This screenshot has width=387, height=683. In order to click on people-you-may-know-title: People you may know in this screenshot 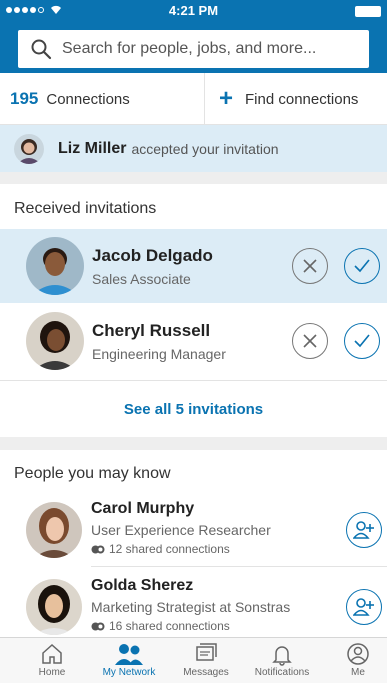, I will do `click(92, 473)`.